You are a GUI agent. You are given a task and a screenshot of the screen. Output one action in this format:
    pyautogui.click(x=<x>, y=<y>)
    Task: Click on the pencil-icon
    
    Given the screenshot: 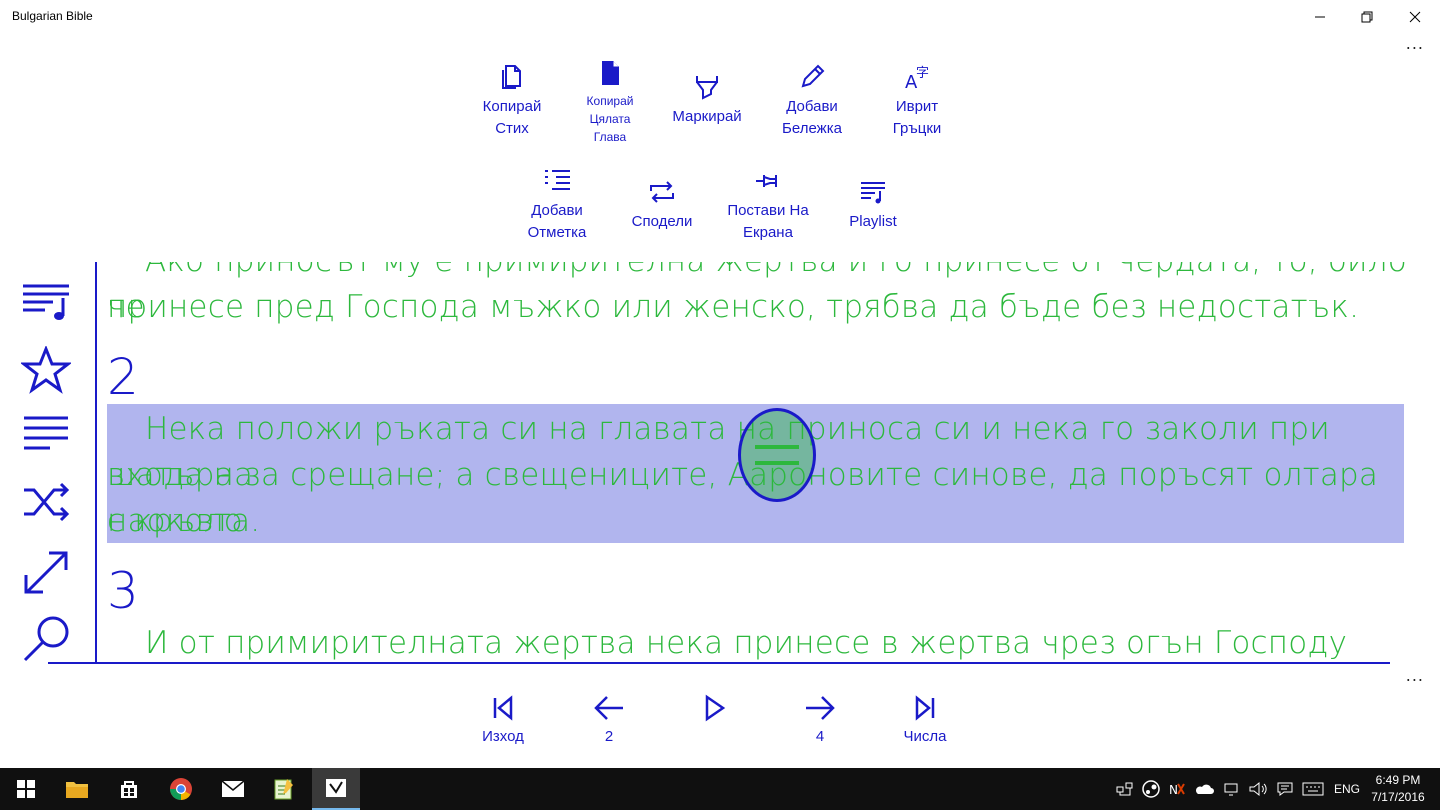 What is the action you would take?
    pyautogui.click(x=813, y=76)
    